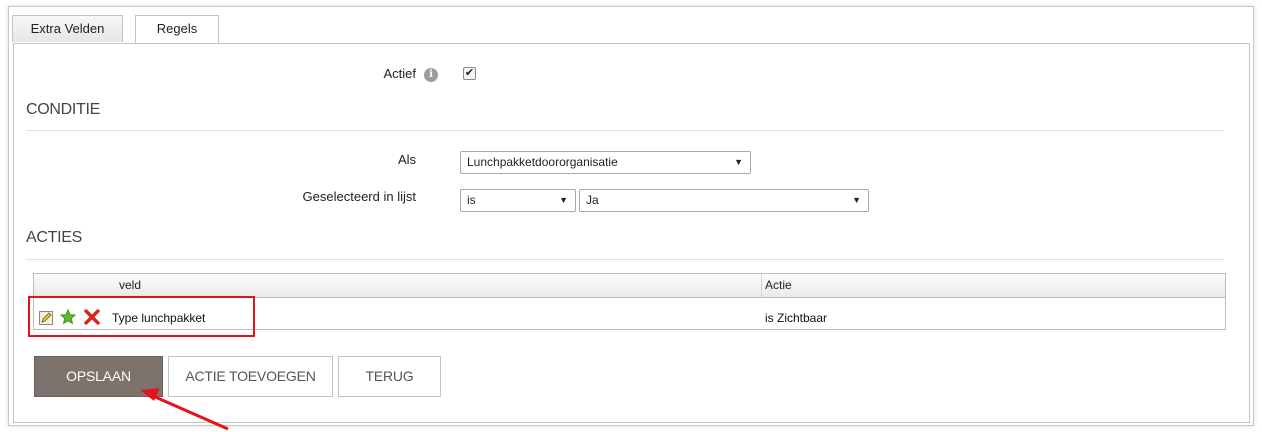 Image resolution: width=1262 pixels, height=432 pixels. I want to click on annotation-arrow, so click(184, 409).